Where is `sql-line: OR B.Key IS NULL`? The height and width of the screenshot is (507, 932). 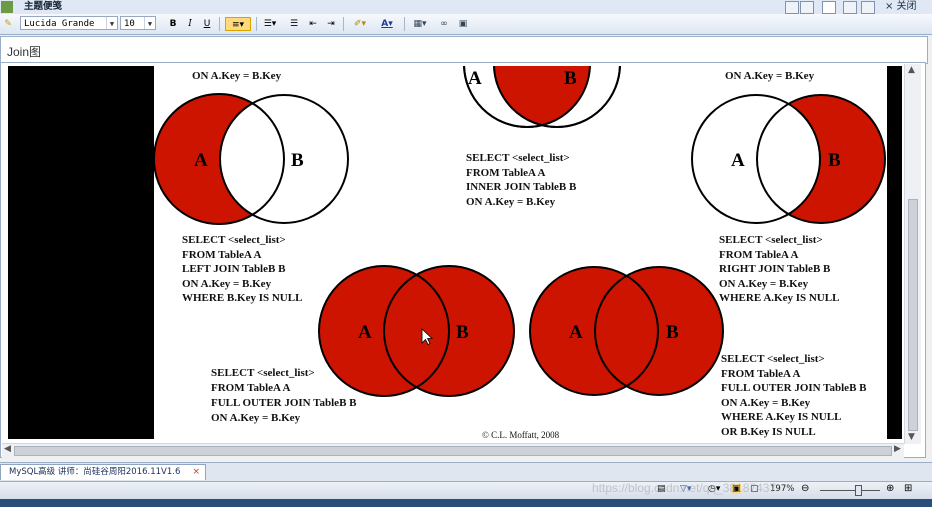
sql-line: OR B.Key IS NULL is located at coordinates (768, 432).